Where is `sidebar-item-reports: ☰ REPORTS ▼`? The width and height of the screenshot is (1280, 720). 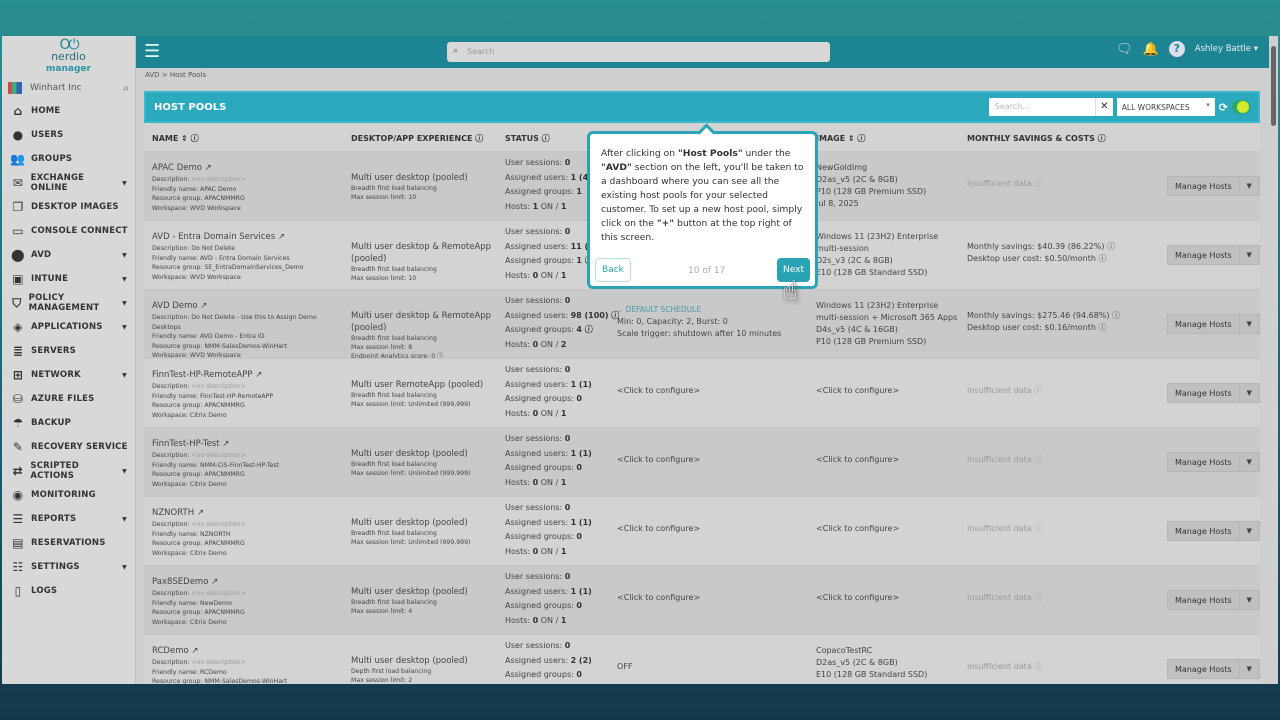
sidebar-item-reports: ☰ REPORTS ▼ is located at coordinates (68, 519).